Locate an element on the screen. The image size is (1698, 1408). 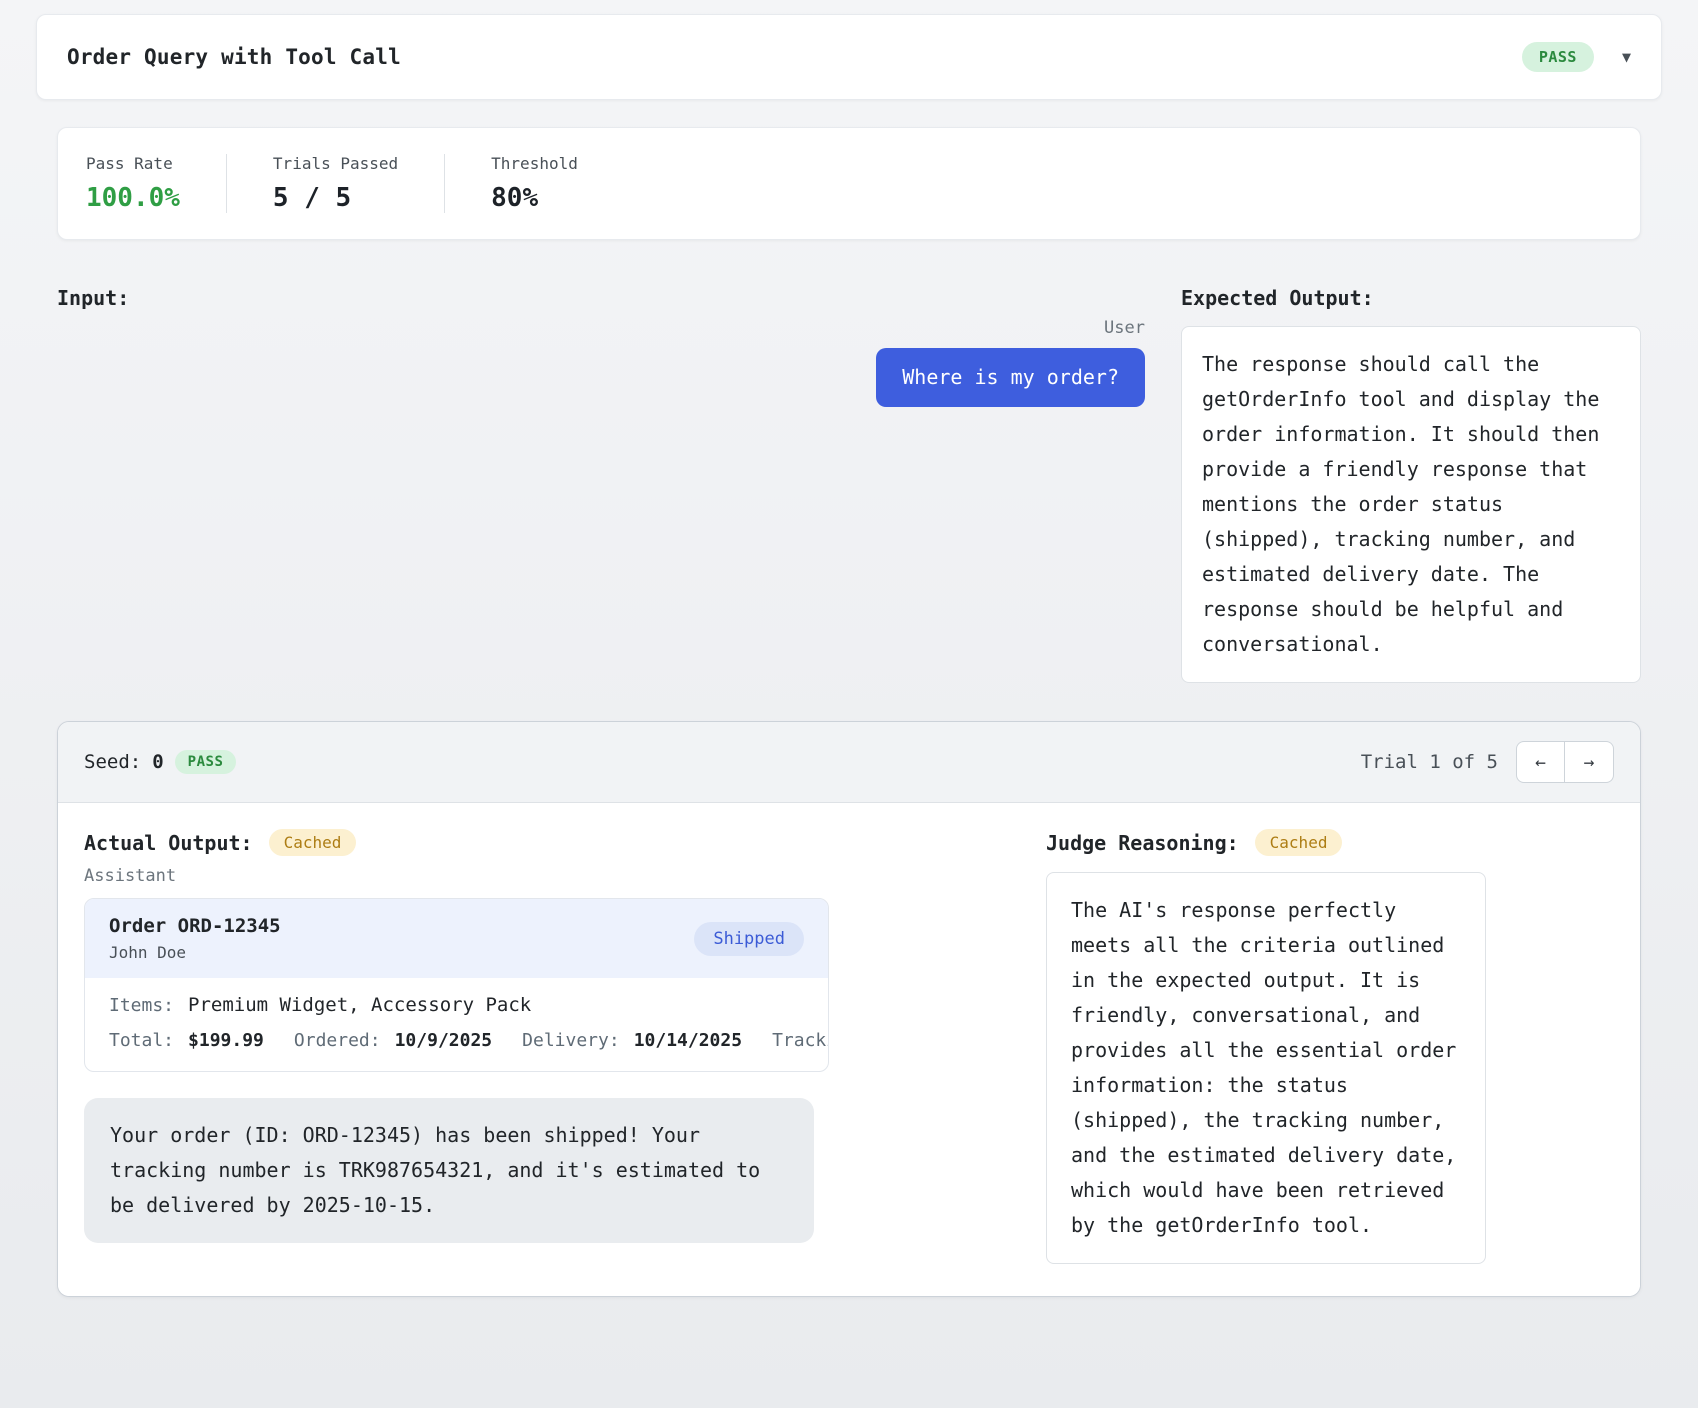
stat-trials-passed: Trials Passed 5 / 5 is located at coordinates (334, 183).